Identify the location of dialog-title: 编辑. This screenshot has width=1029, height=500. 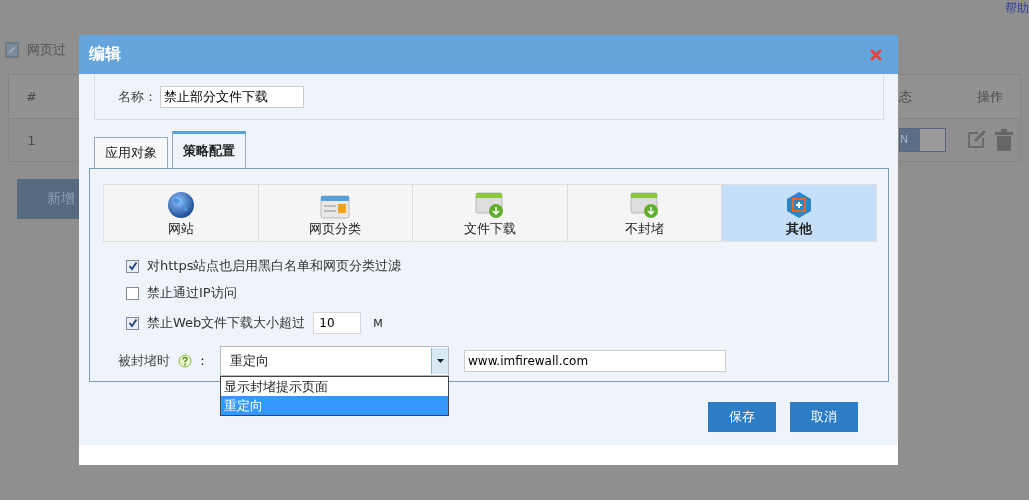
(105, 54).